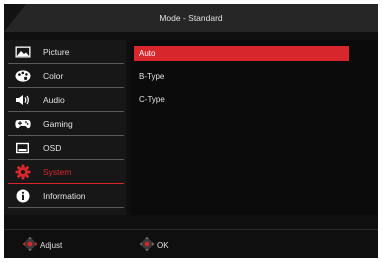 The height and width of the screenshot is (262, 382). Describe the element at coordinates (66, 76) in the screenshot. I see `sidebar-item-color: Color` at that location.